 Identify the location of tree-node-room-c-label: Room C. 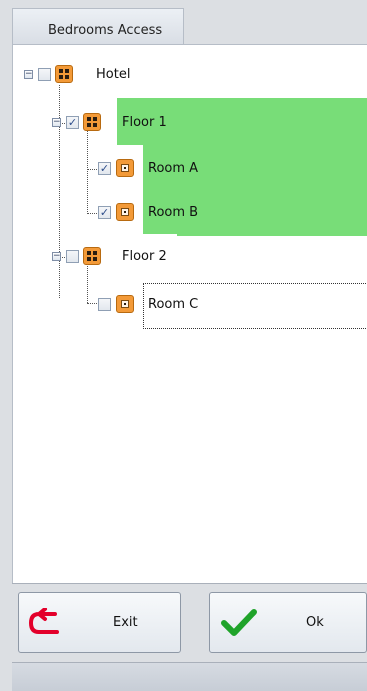
(173, 304).